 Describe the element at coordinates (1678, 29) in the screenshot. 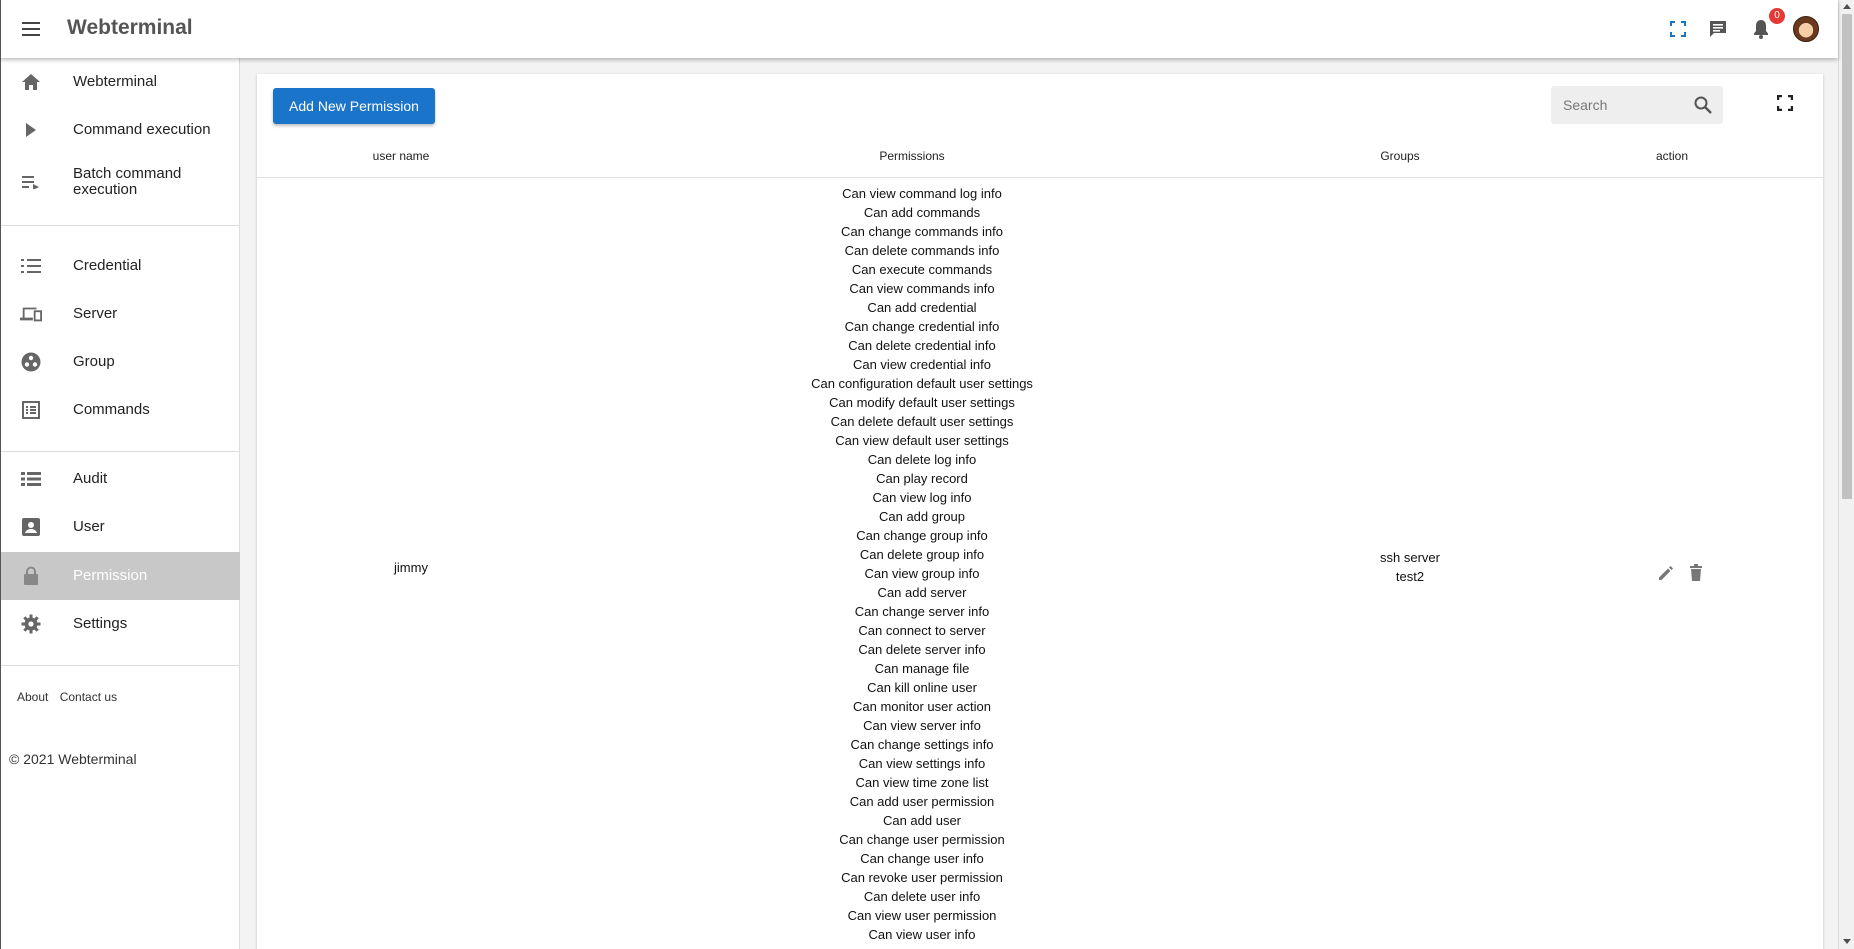

I see `fullscreen-icon` at that location.